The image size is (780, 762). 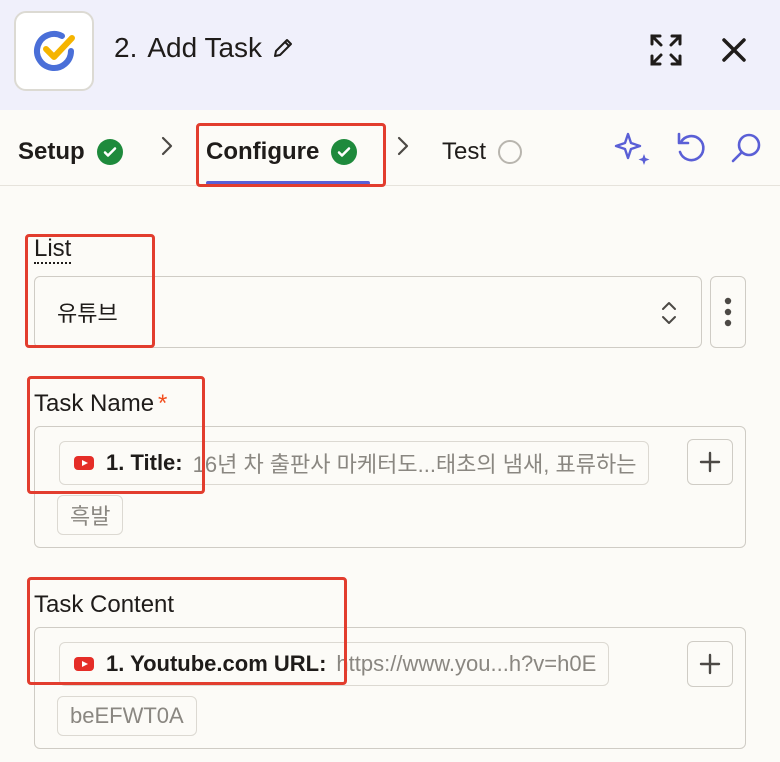 I want to click on ai-assist-button, so click(x=632, y=148).